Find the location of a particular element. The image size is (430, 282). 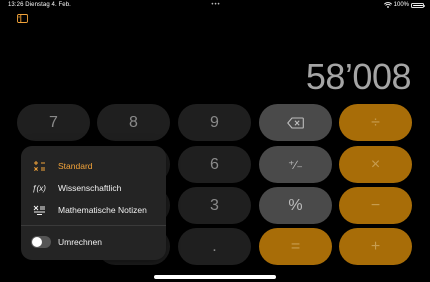

menu-item-convert: Umrechnen is located at coordinates (93, 242).